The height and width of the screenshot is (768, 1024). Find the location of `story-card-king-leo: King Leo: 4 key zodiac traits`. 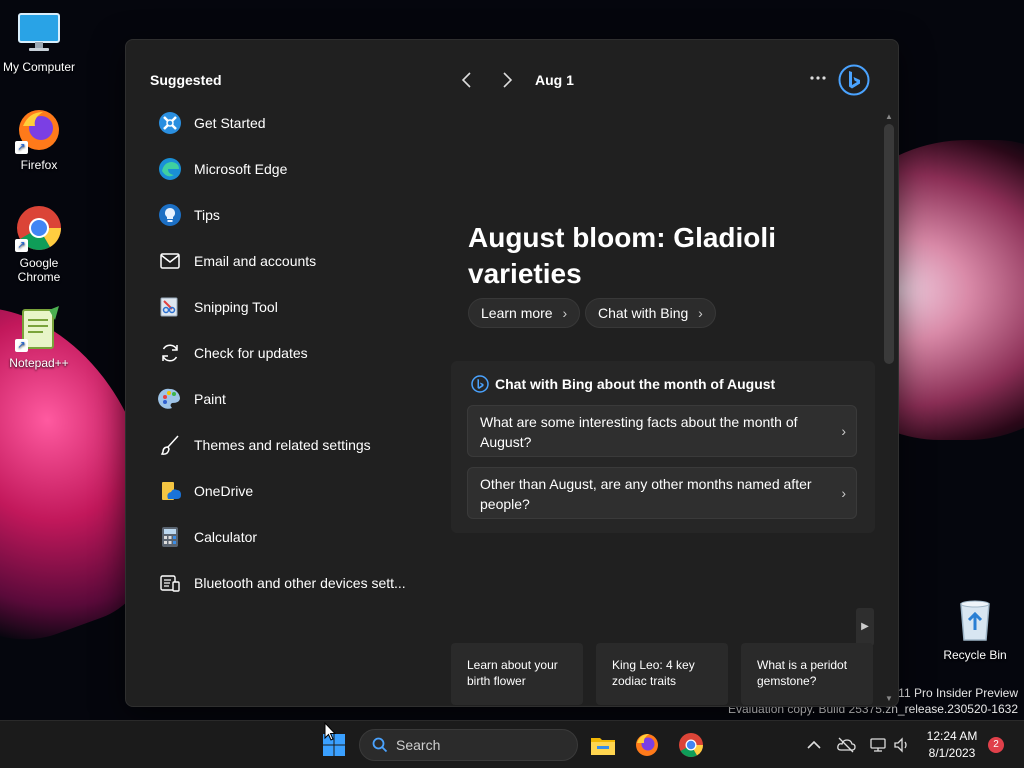

story-card-king-leo: King Leo: 4 key zodiac traits is located at coordinates (662, 674).